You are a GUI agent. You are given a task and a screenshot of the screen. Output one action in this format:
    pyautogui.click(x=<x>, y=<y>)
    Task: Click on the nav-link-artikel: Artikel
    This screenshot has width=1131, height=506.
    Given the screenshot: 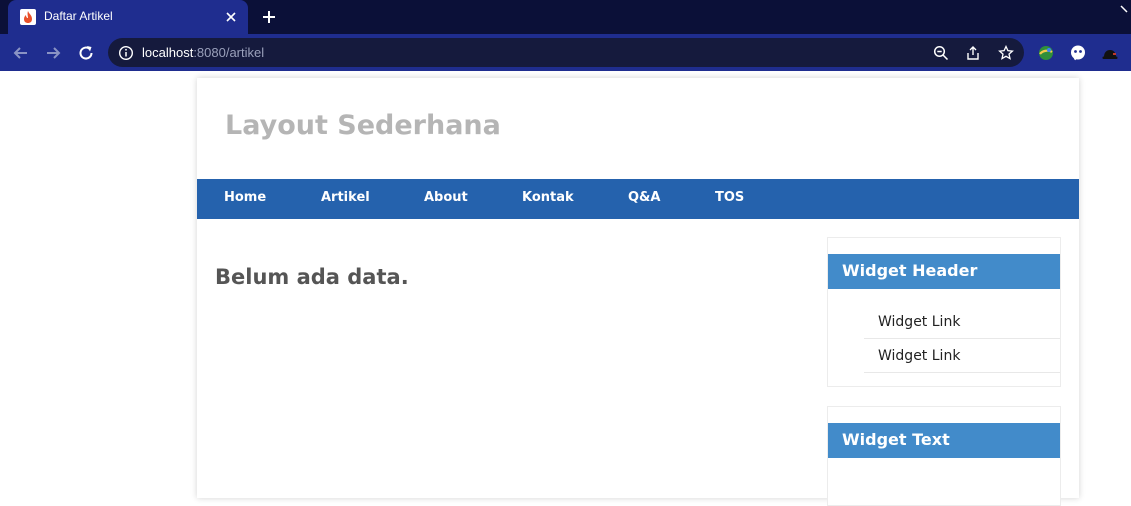 What is the action you would take?
    pyautogui.click(x=345, y=197)
    